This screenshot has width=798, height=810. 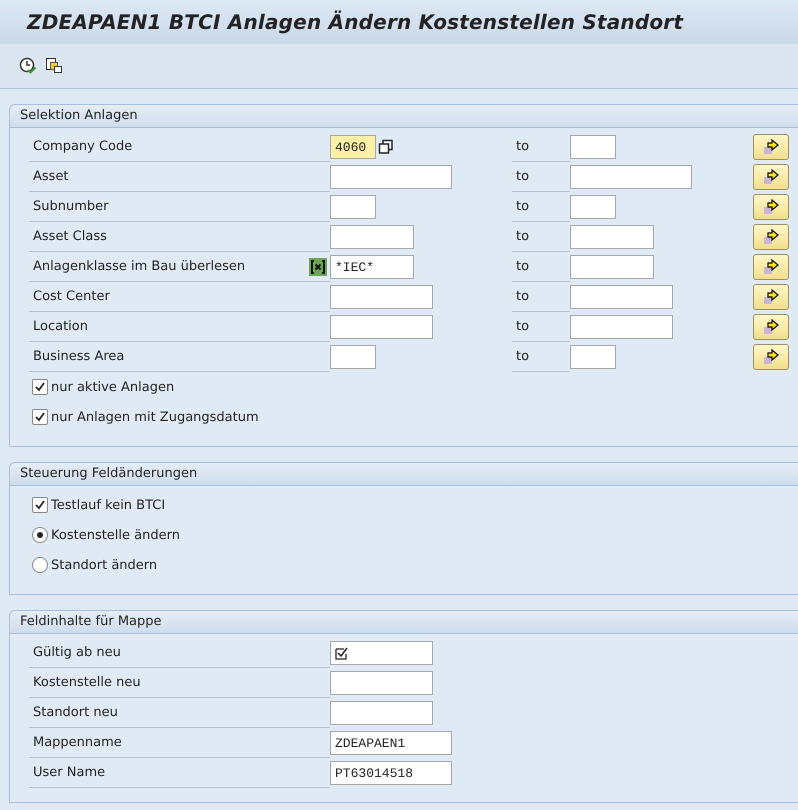 What do you see at coordinates (77, 652) in the screenshot?
I see `field-label: Gültig ab neu` at bounding box center [77, 652].